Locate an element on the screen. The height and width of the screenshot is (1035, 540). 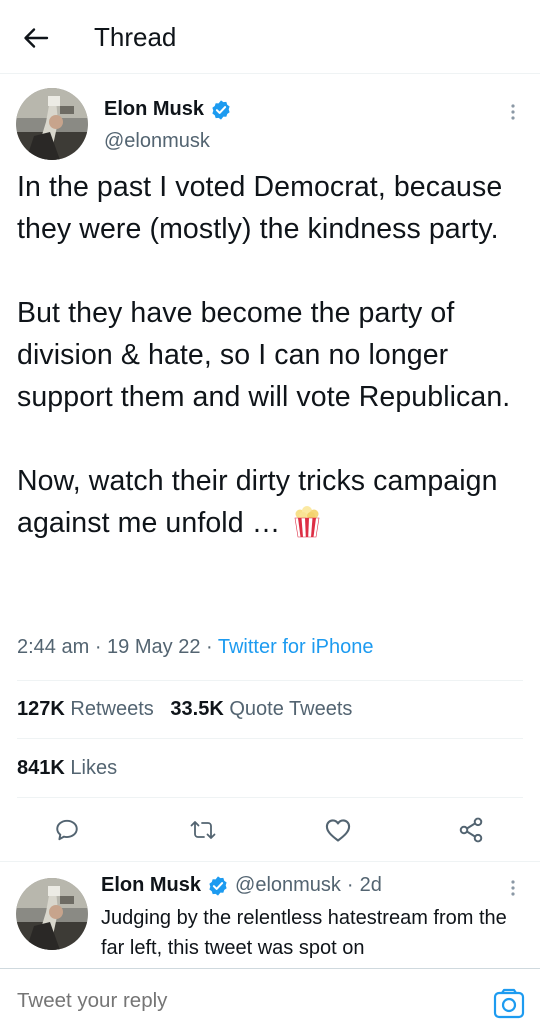
share-icon is located at coordinates (471, 830).